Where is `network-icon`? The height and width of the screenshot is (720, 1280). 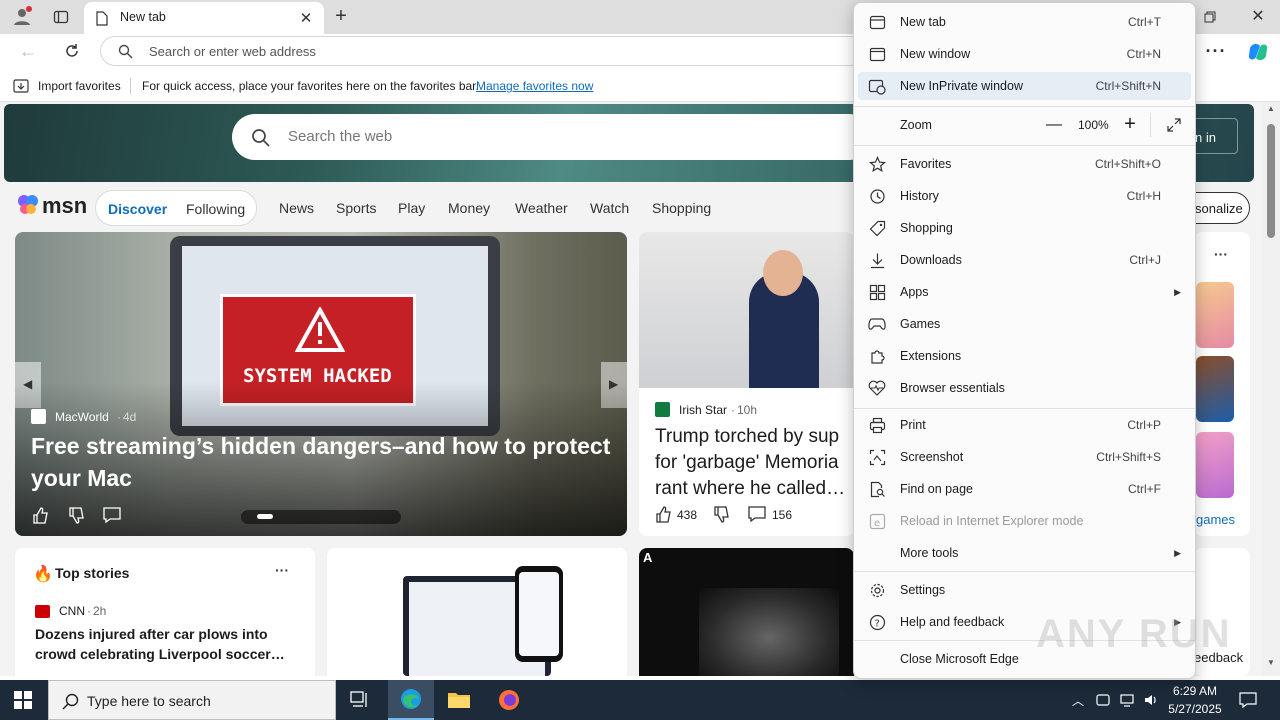 network-icon is located at coordinates (1127, 700).